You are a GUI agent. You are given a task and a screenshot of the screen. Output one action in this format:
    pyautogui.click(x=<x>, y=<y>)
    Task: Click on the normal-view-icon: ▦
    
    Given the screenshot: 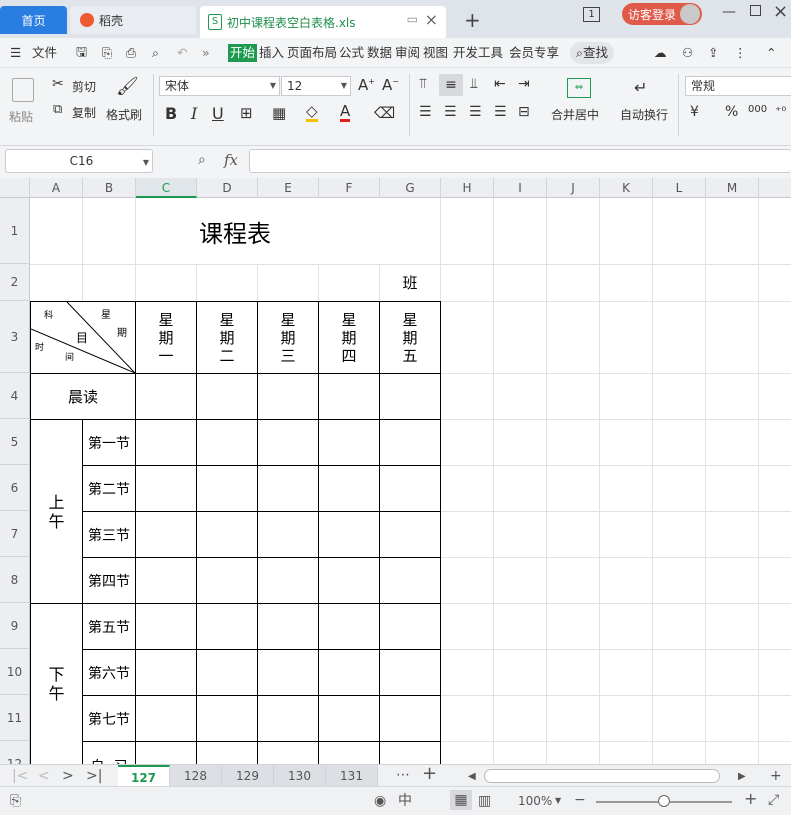 What is the action you would take?
    pyautogui.click(x=461, y=800)
    